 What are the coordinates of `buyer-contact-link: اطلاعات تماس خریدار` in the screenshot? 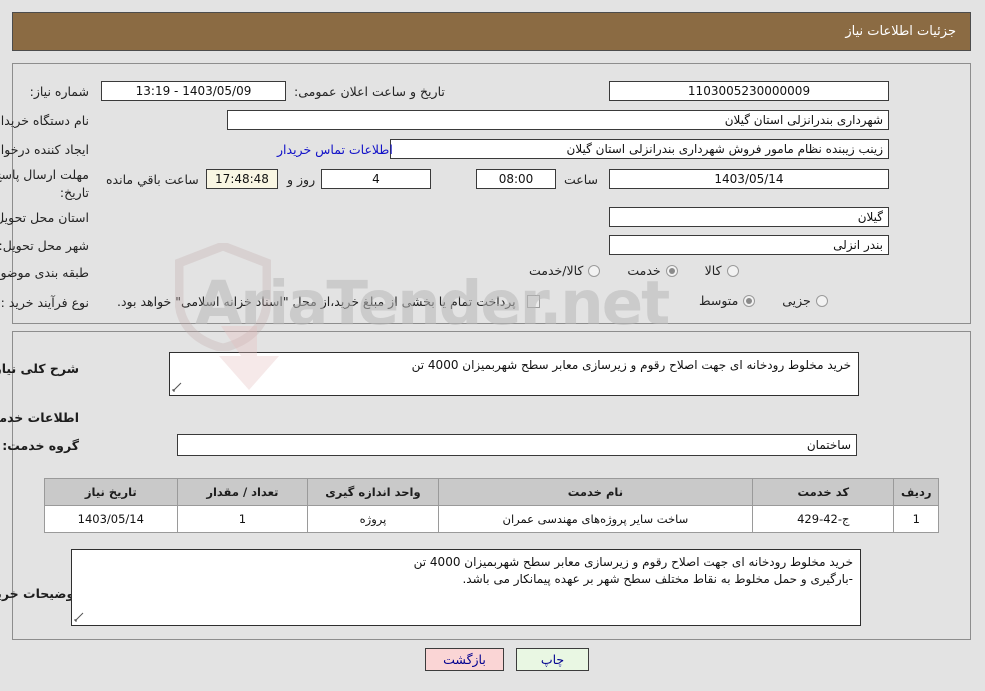 It's located at (336, 149).